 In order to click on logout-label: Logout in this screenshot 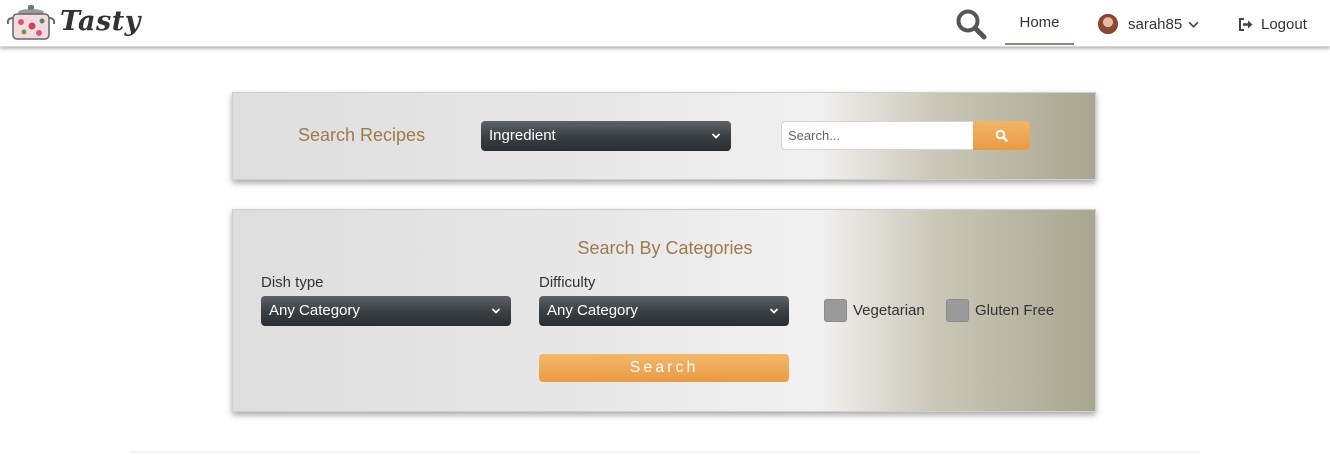, I will do `click(1284, 24)`.